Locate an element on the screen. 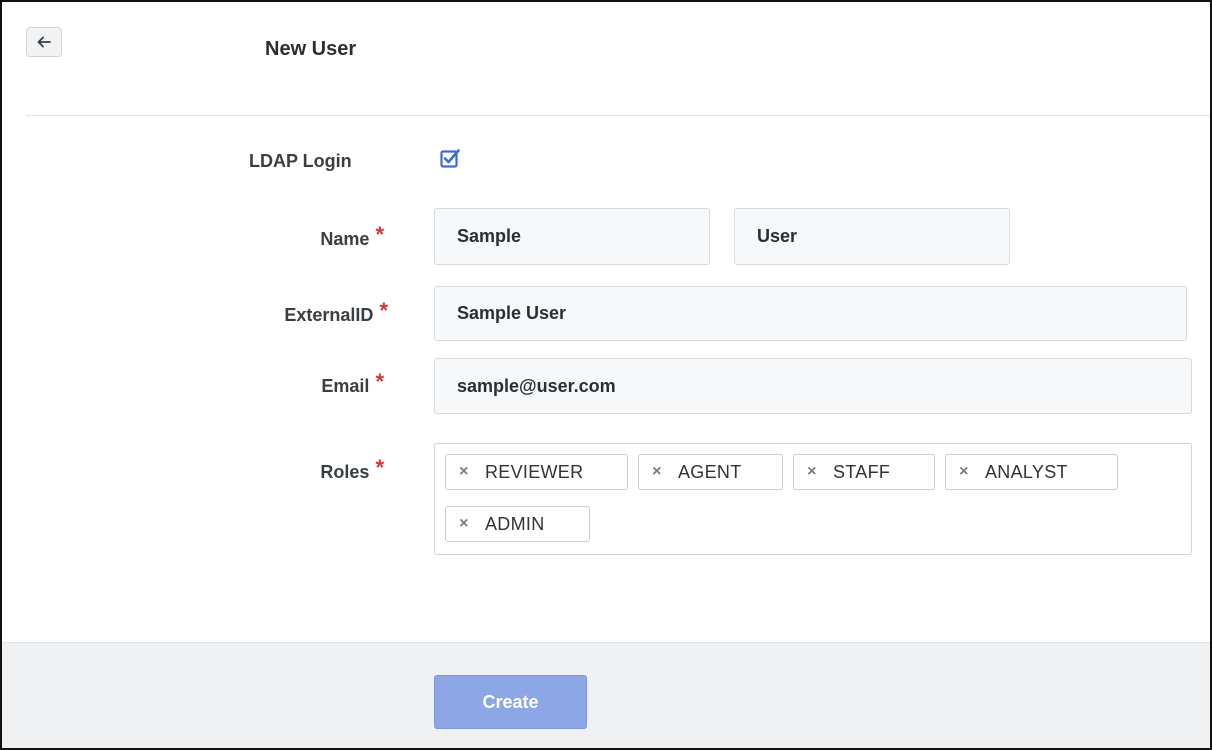 The height and width of the screenshot is (750, 1212). ldap-login-label: LDAP Login is located at coordinates (300, 161).